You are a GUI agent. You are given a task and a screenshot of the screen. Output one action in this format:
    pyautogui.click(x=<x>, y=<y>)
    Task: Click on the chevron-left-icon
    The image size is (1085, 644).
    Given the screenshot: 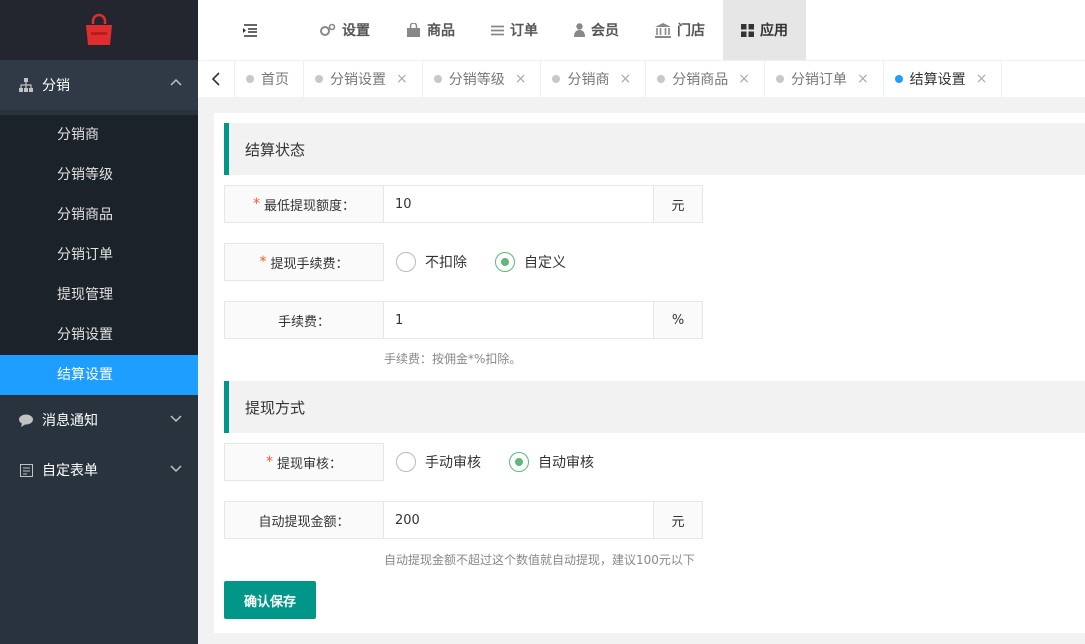 What is the action you would take?
    pyautogui.click(x=215, y=79)
    